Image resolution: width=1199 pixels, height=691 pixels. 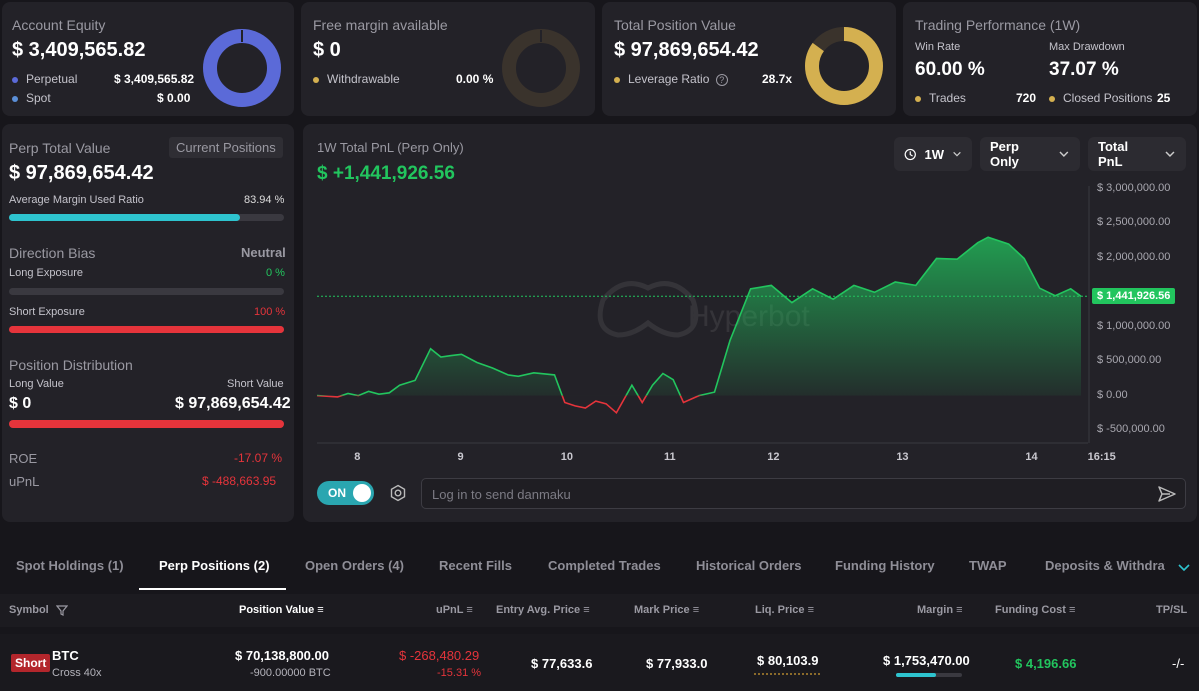 What do you see at coordinates (71, 365) in the screenshot?
I see `position-distribution-label: Position Distribution` at bounding box center [71, 365].